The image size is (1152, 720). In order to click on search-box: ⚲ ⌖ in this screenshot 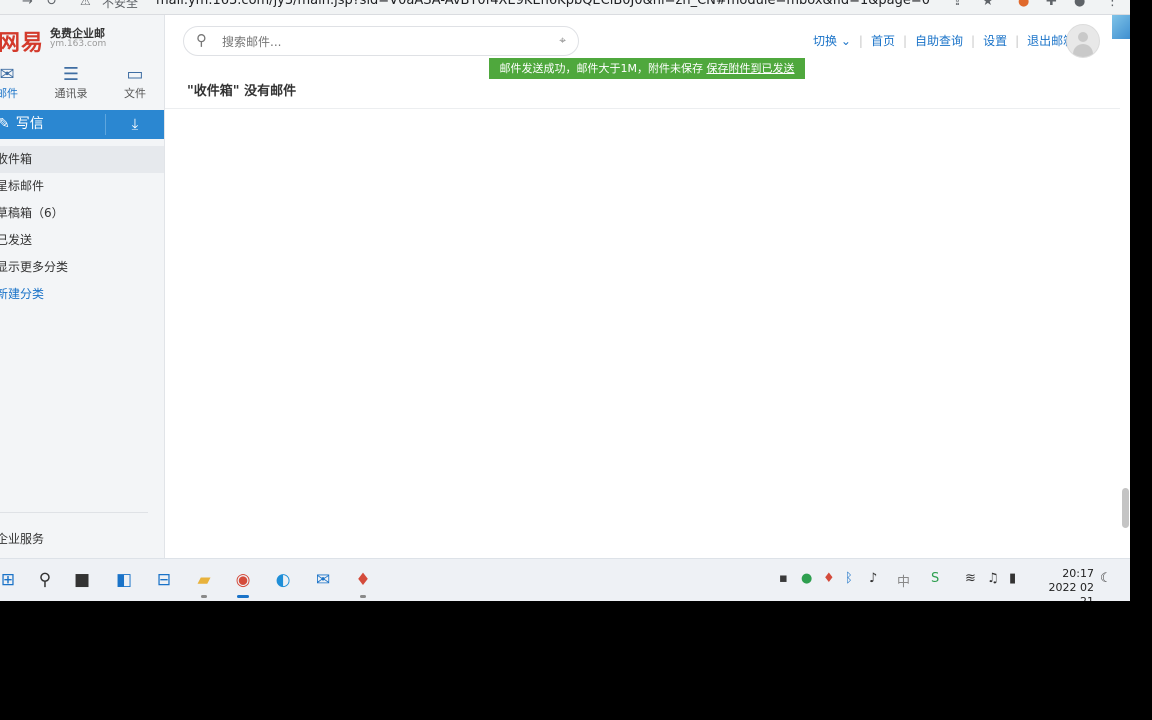, I will do `click(381, 41)`.